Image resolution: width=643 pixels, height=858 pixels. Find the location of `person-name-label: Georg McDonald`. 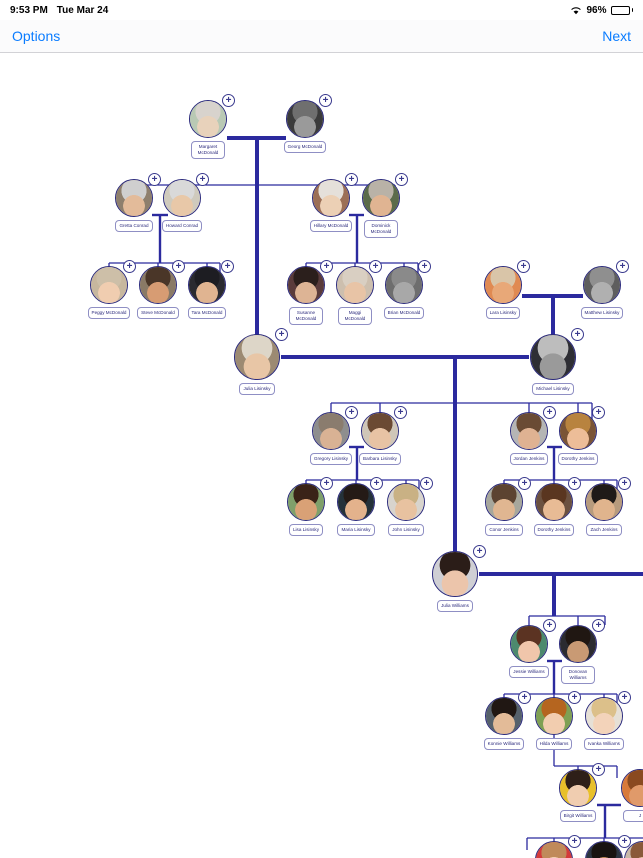

person-name-label: Georg McDonald is located at coordinates (305, 147).